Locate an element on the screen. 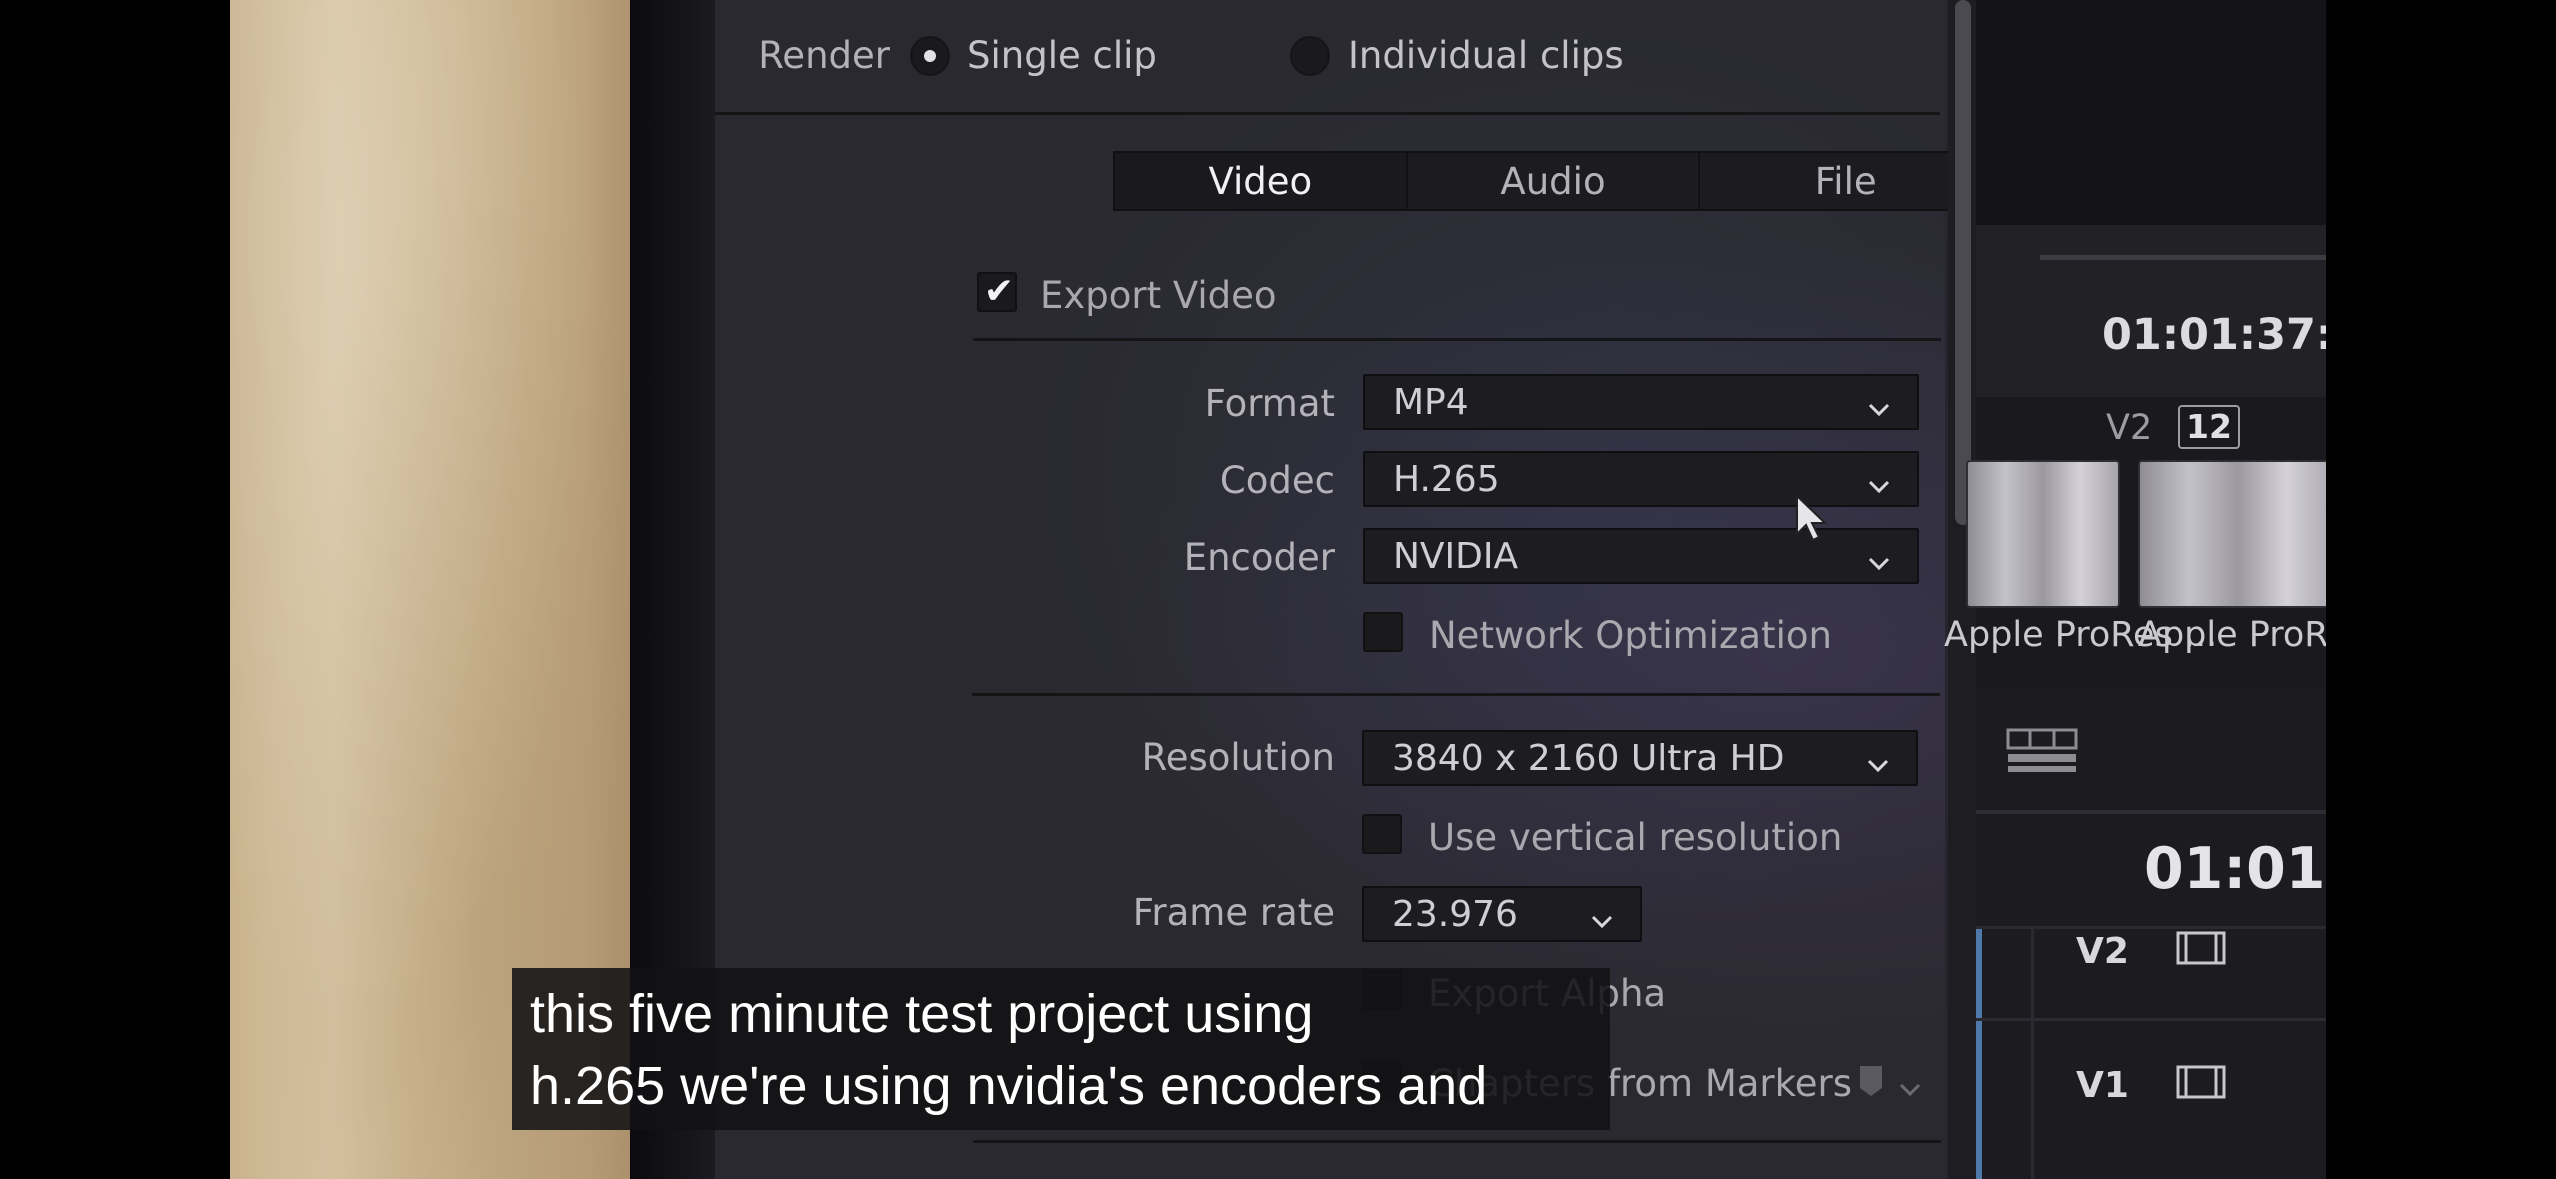 The image size is (2556, 1179). single-clip-radio is located at coordinates (930, 56).